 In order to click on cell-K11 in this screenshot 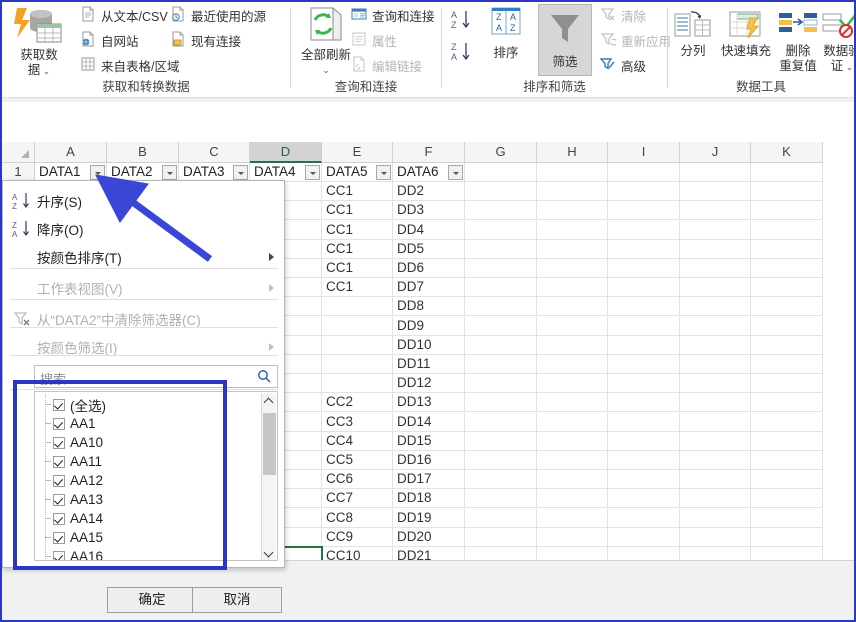, I will do `click(787, 364)`.